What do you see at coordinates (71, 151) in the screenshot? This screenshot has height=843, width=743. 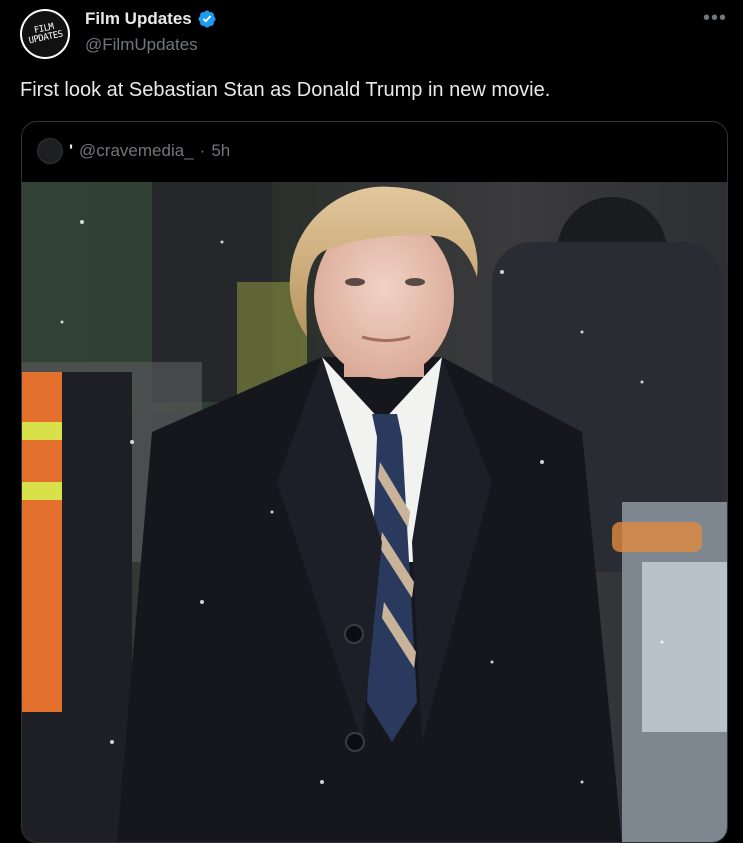 I see `quoted-author-name: '` at bounding box center [71, 151].